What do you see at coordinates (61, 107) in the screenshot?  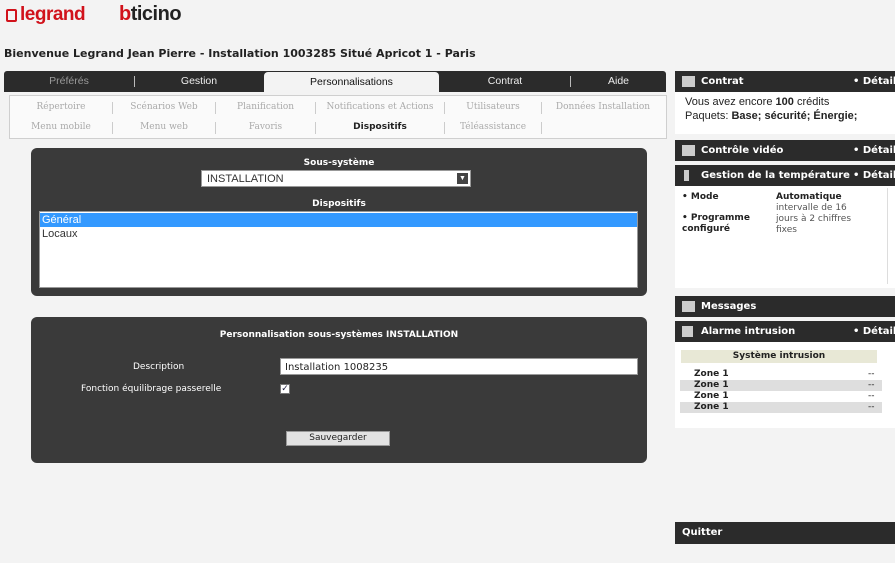 I see `subtab-directory: Répertoire` at bounding box center [61, 107].